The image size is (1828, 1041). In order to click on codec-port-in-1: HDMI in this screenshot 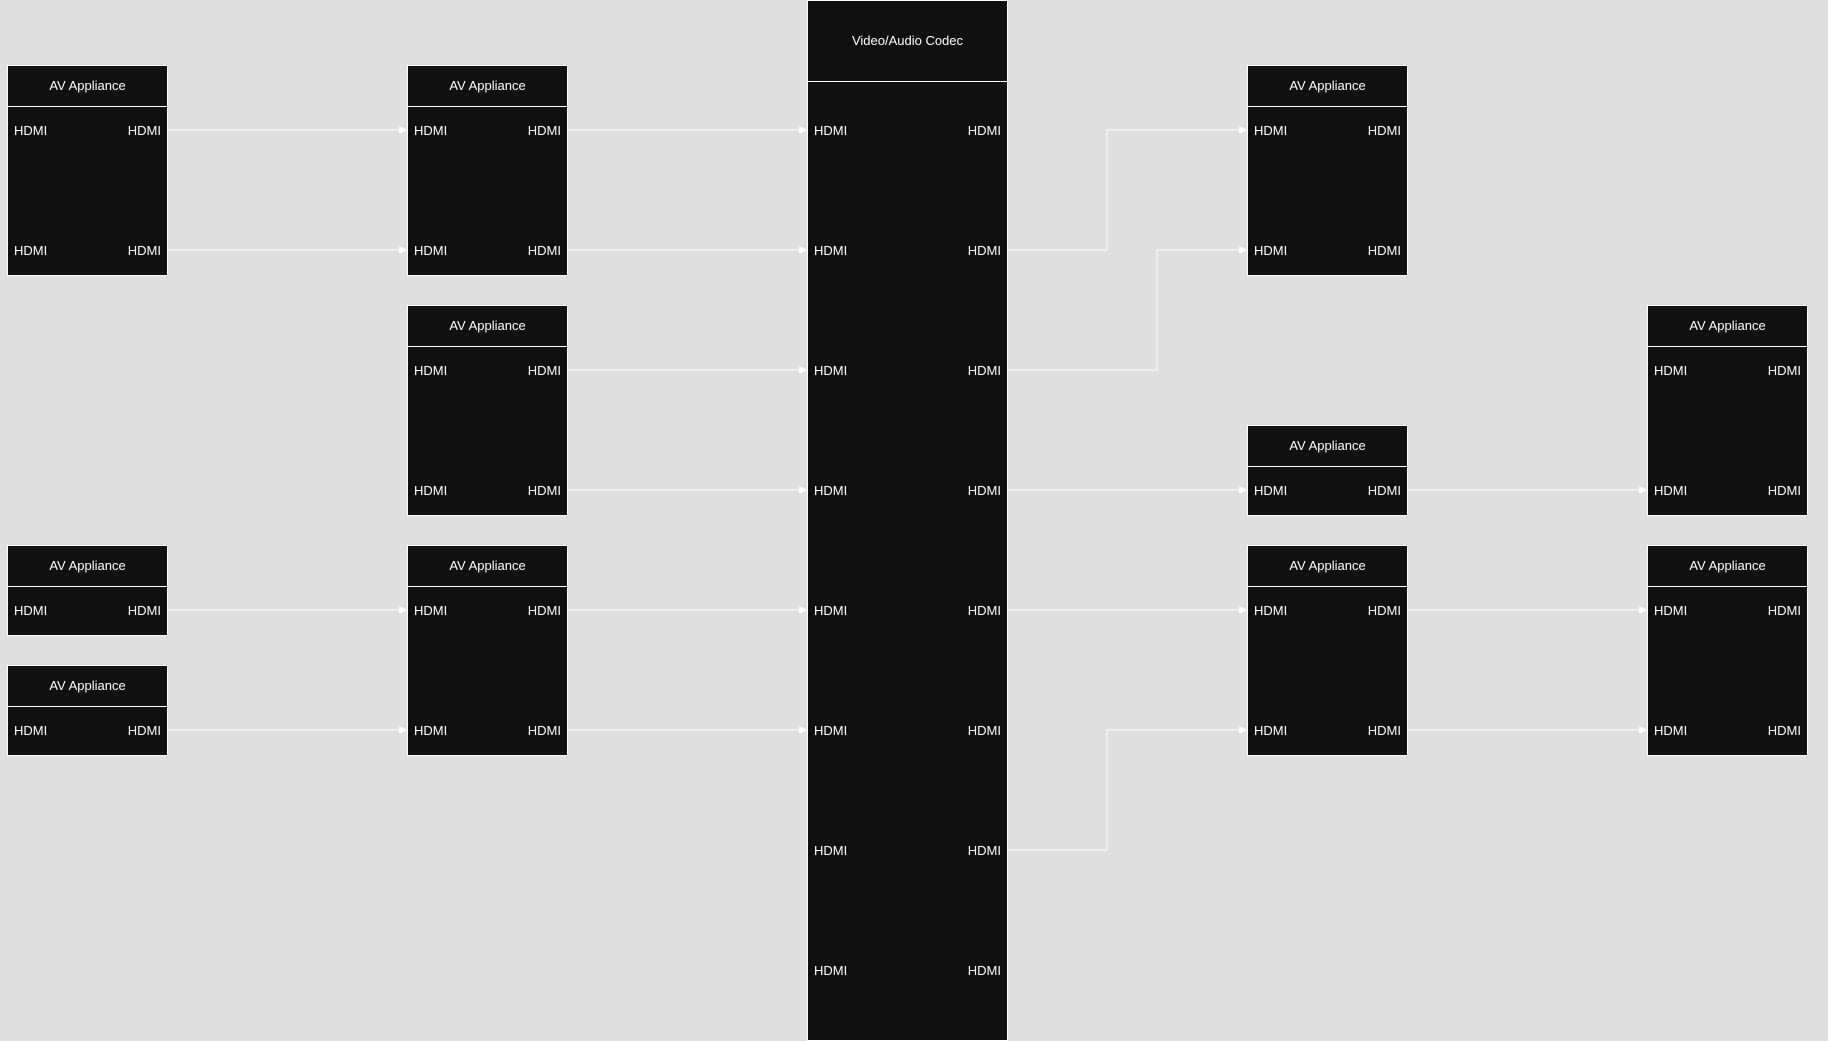, I will do `click(830, 131)`.